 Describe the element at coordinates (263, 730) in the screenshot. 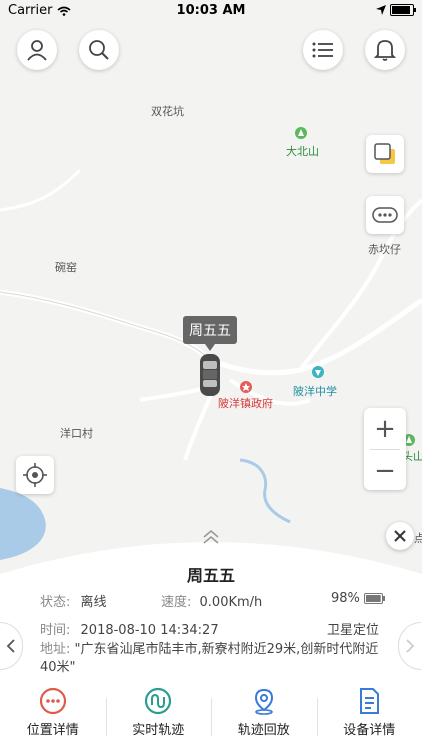

I see `action-label: 轨迹回放` at that location.